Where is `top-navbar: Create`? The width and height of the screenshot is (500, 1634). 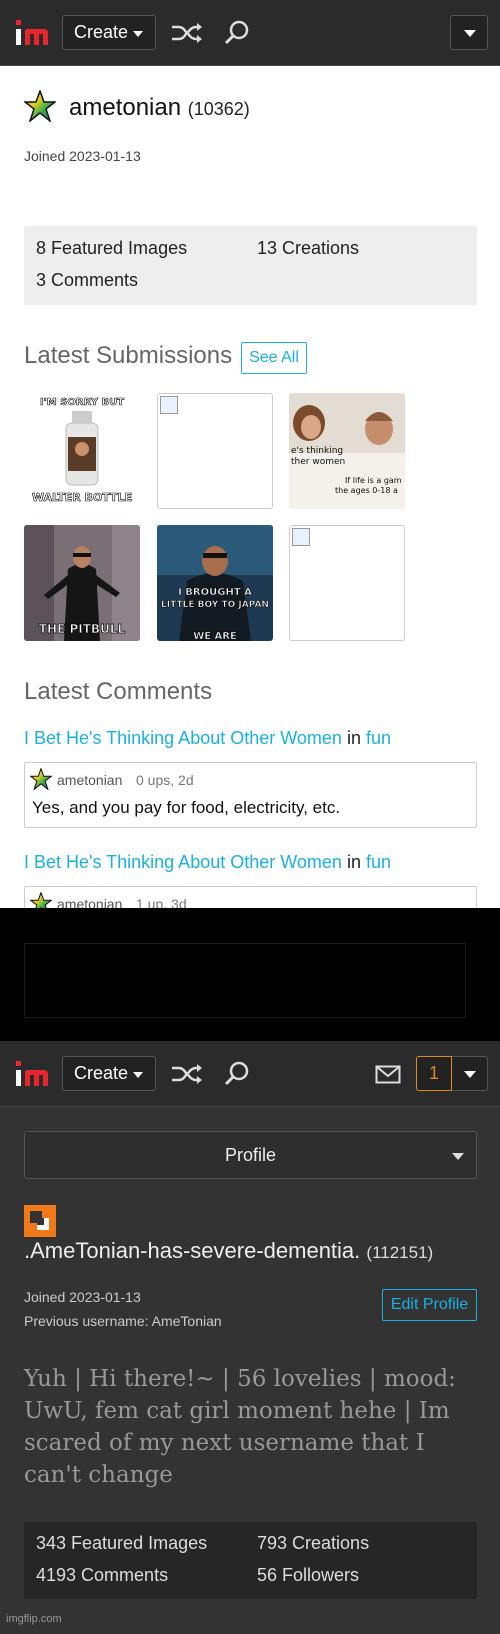
top-navbar: Create is located at coordinates (250, 33).